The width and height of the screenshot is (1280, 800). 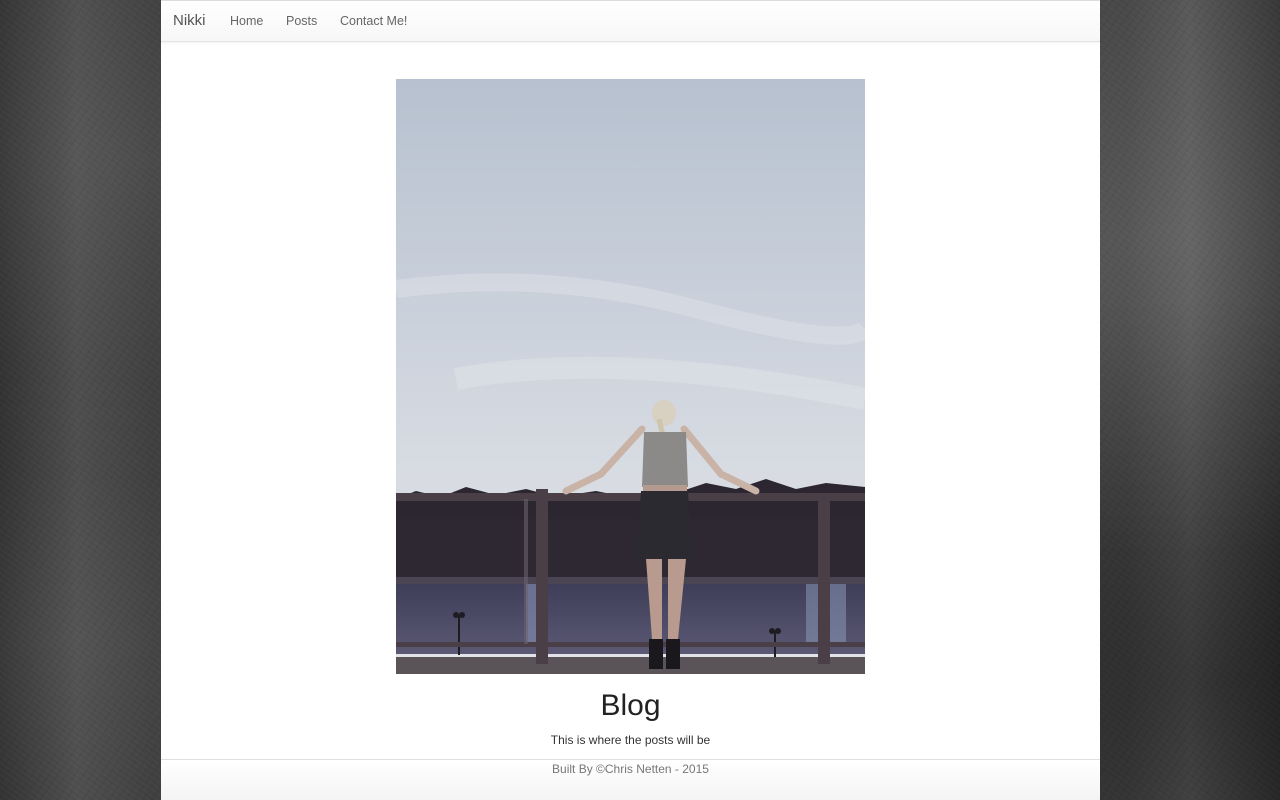 I want to click on brand-link: Nikki, so click(x=189, y=20).